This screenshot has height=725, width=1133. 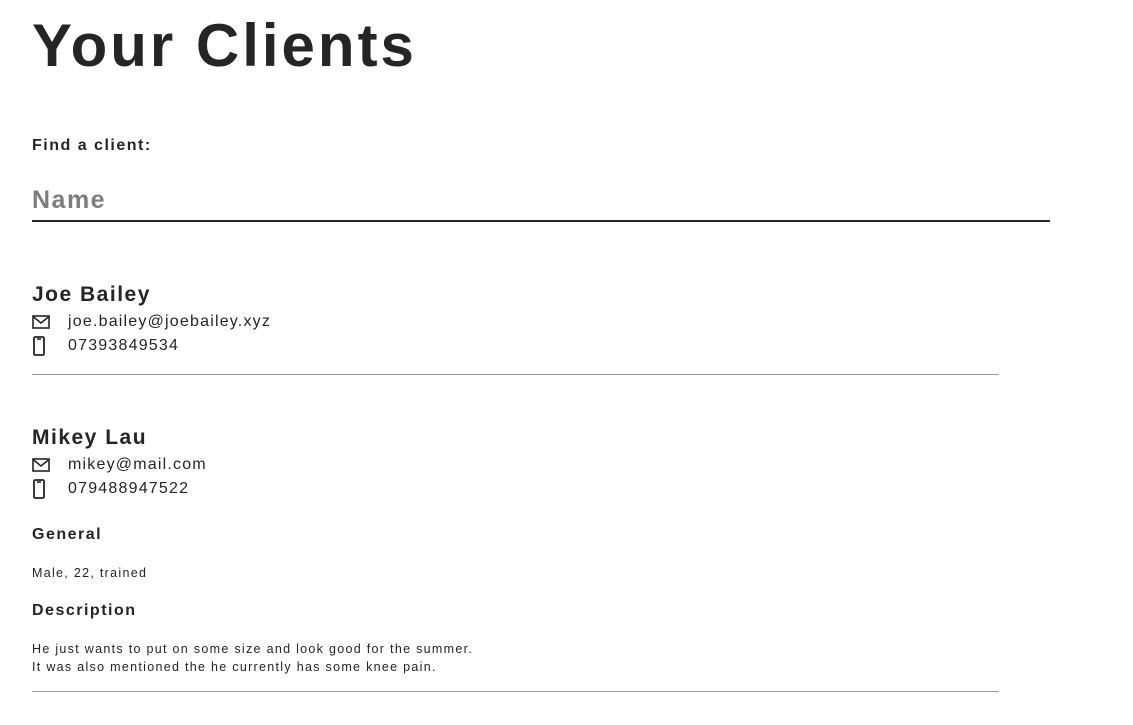 I want to click on client-phone: 079488947522, so click(x=129, y=488).